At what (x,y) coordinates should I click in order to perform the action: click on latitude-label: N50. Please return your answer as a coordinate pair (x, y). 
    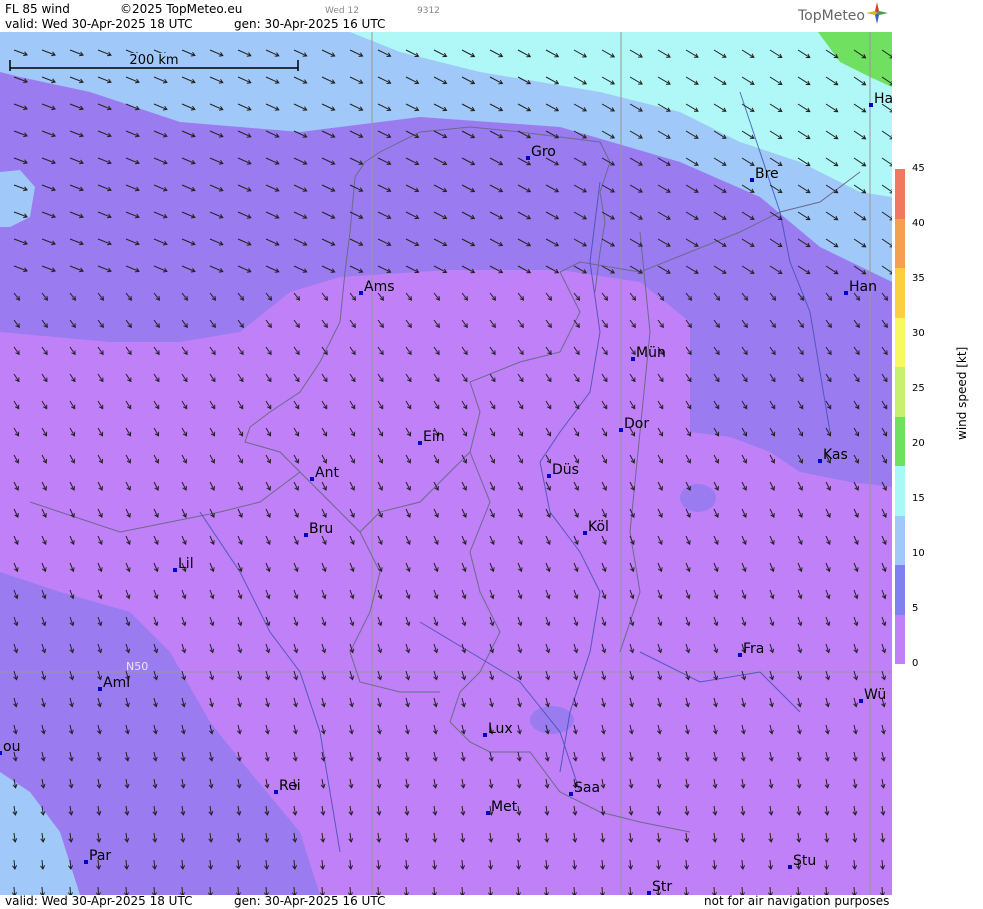
    Looking at the image, I should click on (137, 666).